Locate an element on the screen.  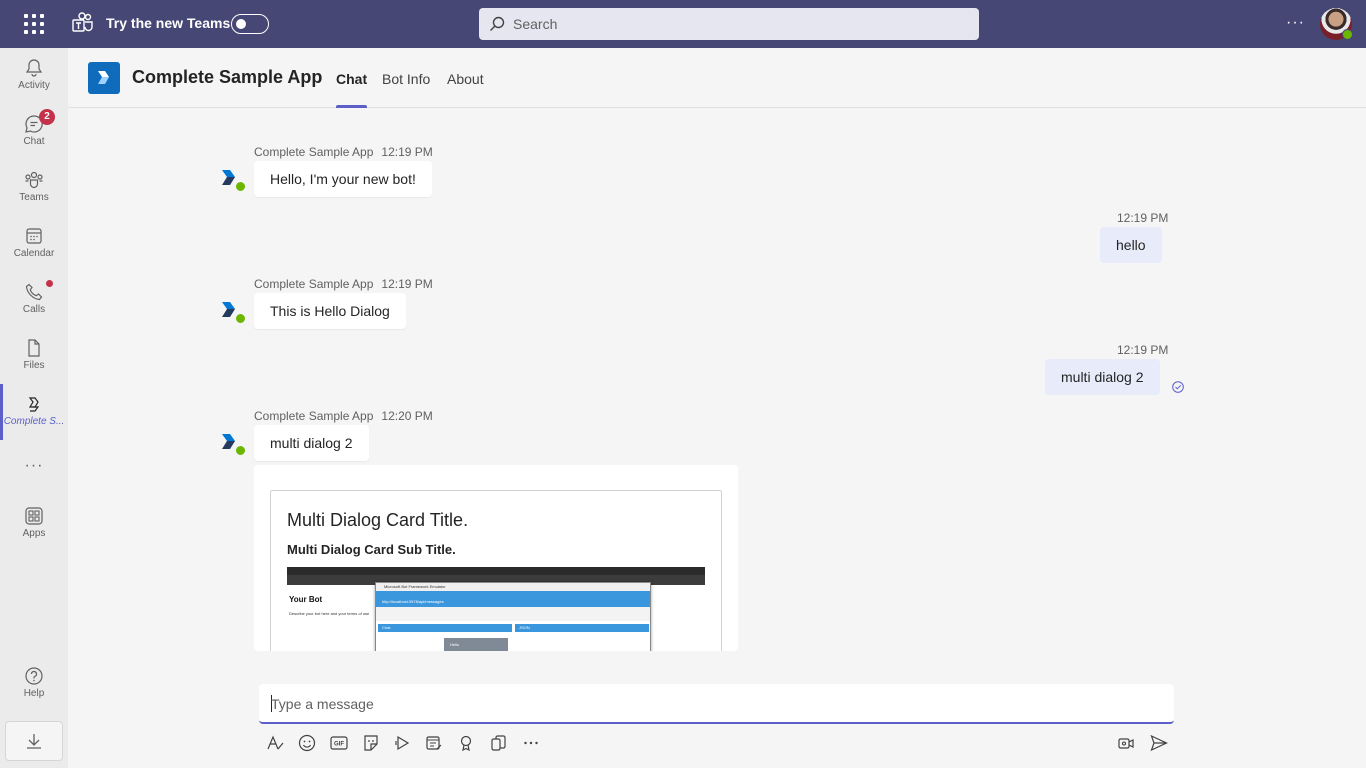
download-button is located at coordinates (34, 741).